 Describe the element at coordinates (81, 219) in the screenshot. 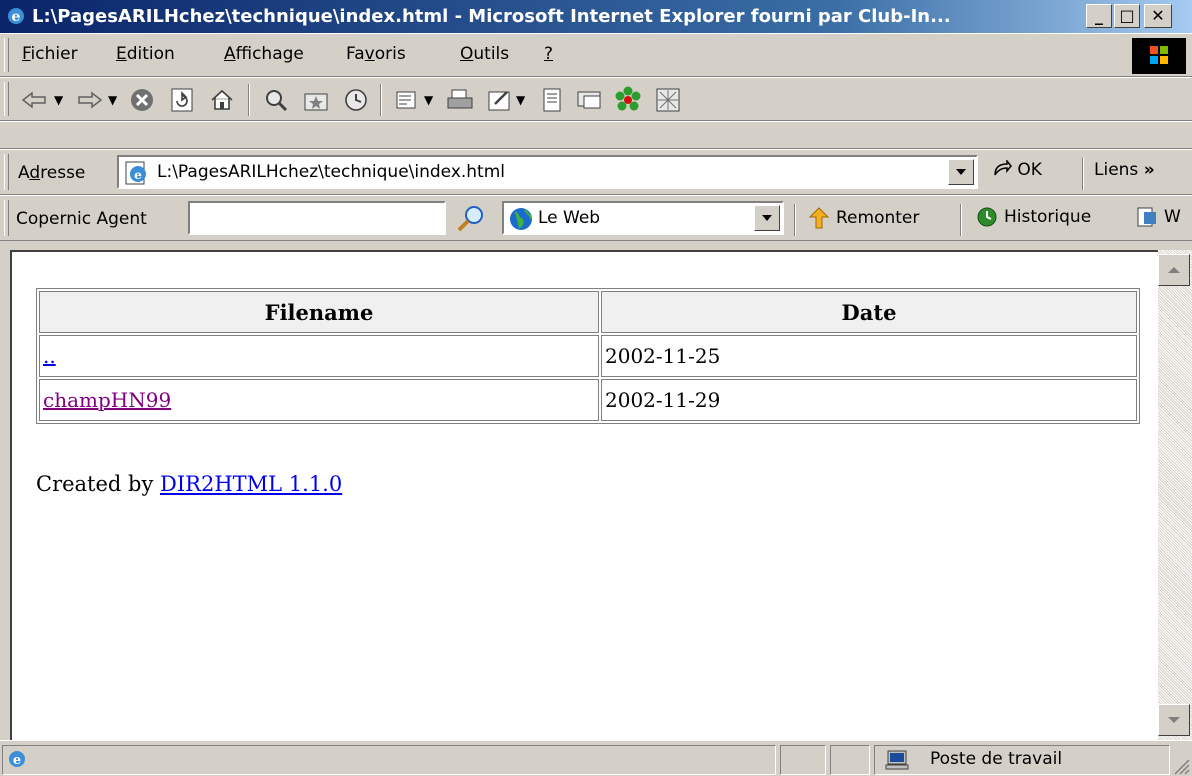

I see `copernic-label: Copernic Agent` at that location.